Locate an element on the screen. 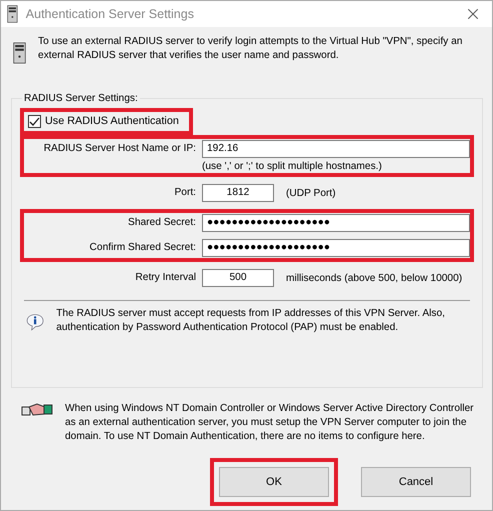  group-title: RADIUS Server Settings: is located at coordinates (81, 98).